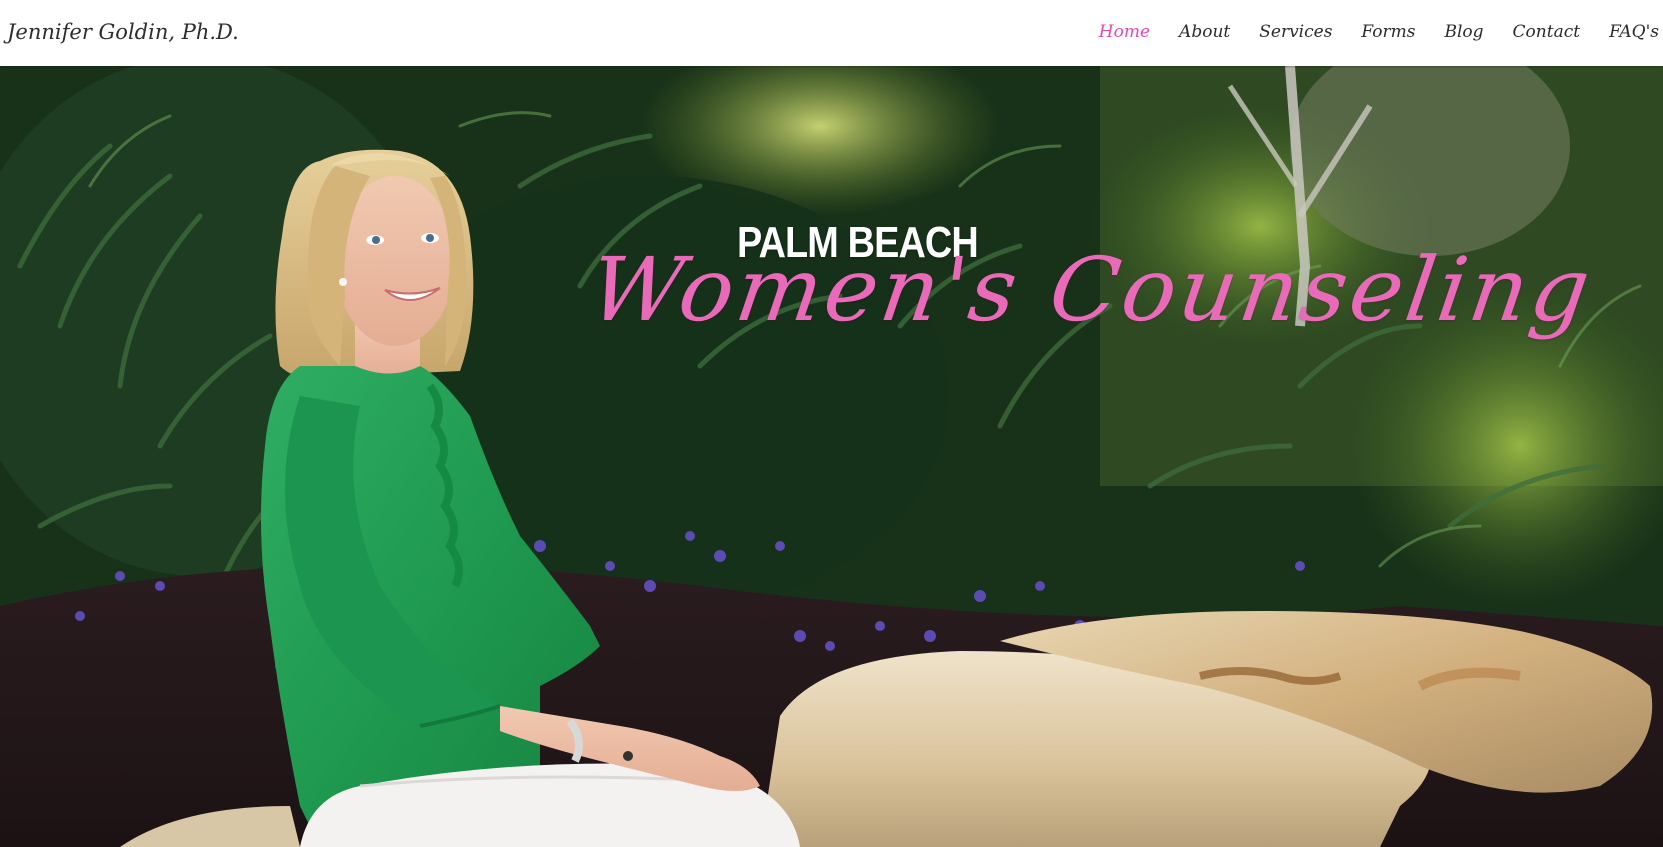 The height and width of the screenshot is (847, 1663). Describe the element at coordinates (1091, 289) in the screenshot. I see `hero-title-script: Women's Counseling` at that location.